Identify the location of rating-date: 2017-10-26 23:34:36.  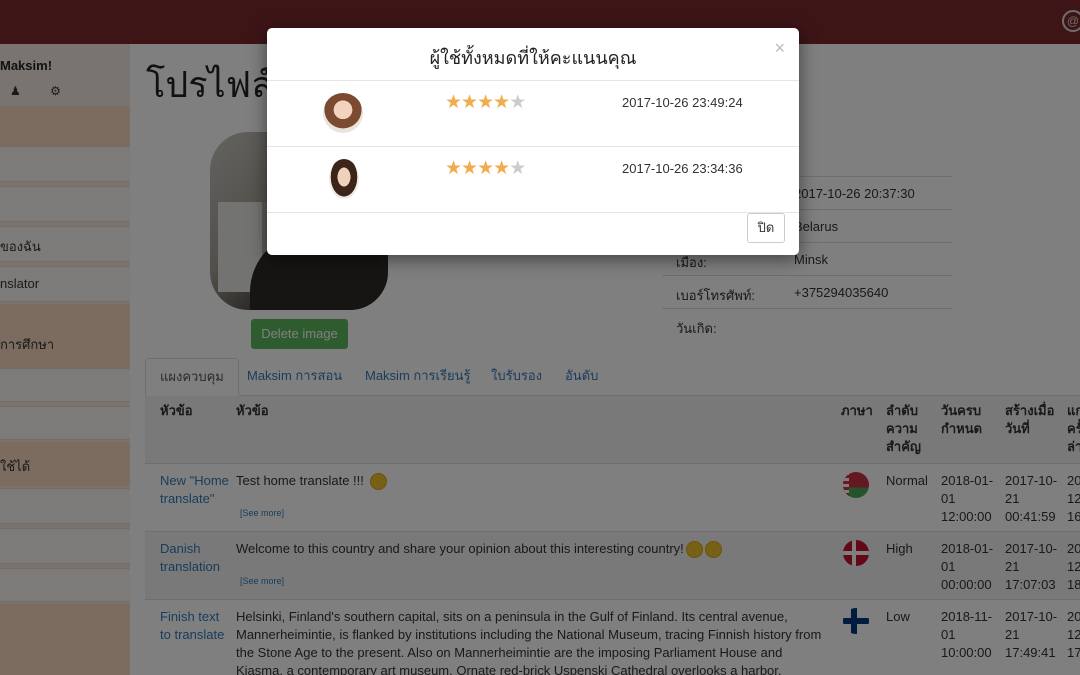
(682, 168).